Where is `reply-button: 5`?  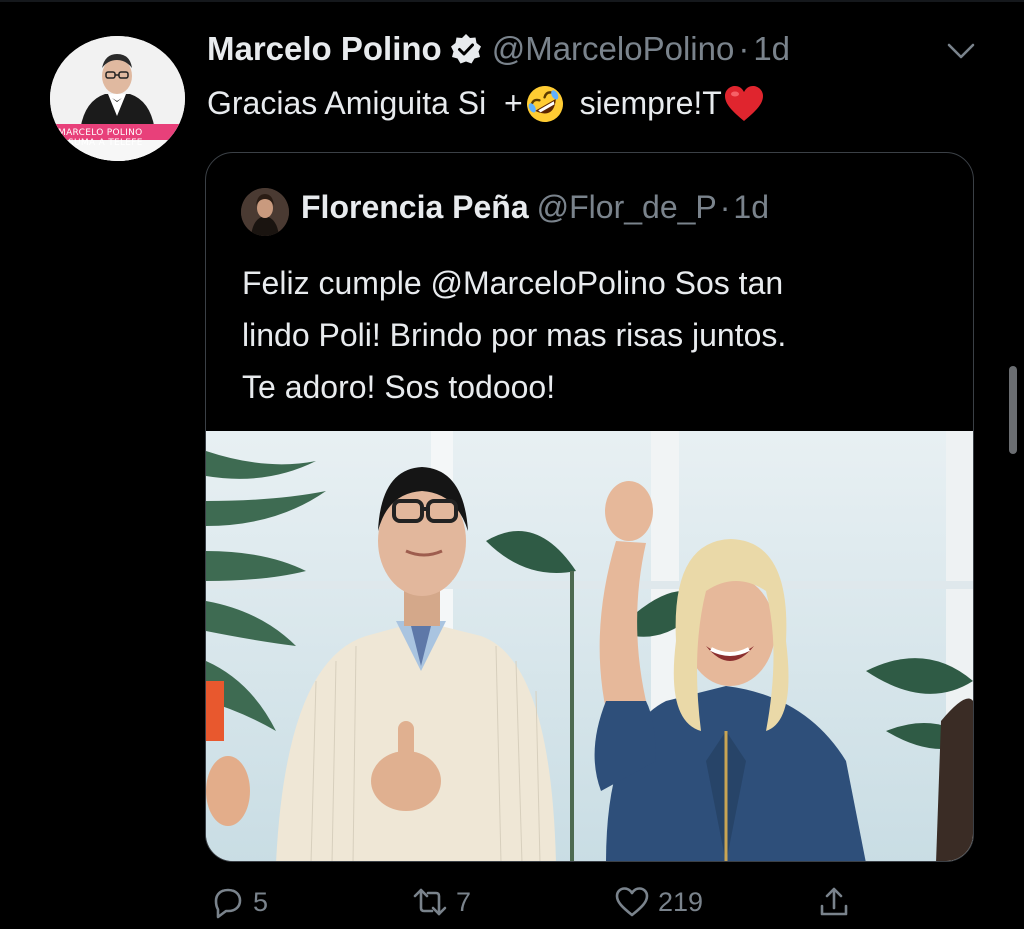 reply-button: 5 is located at coordinates (238, 902).